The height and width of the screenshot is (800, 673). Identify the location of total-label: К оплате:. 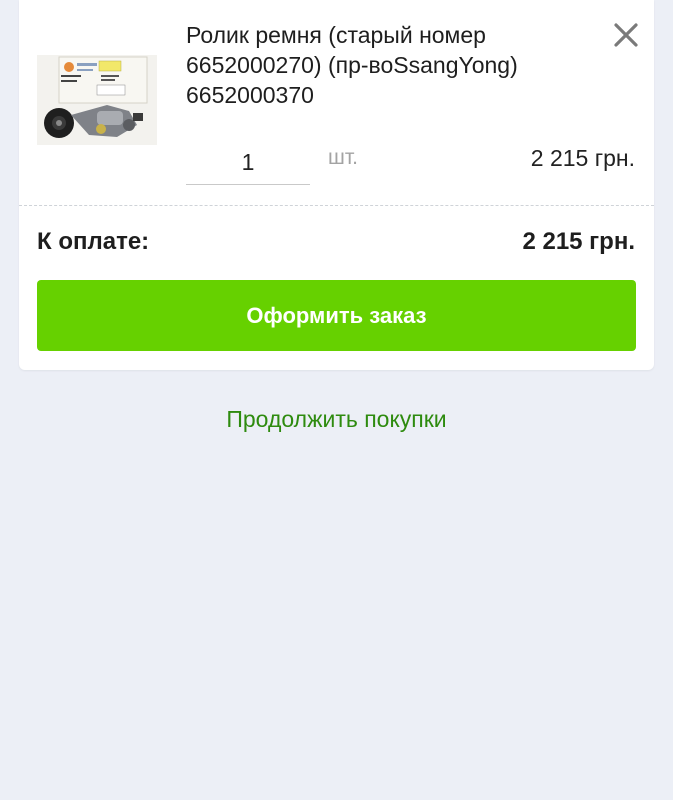
(93, 241).